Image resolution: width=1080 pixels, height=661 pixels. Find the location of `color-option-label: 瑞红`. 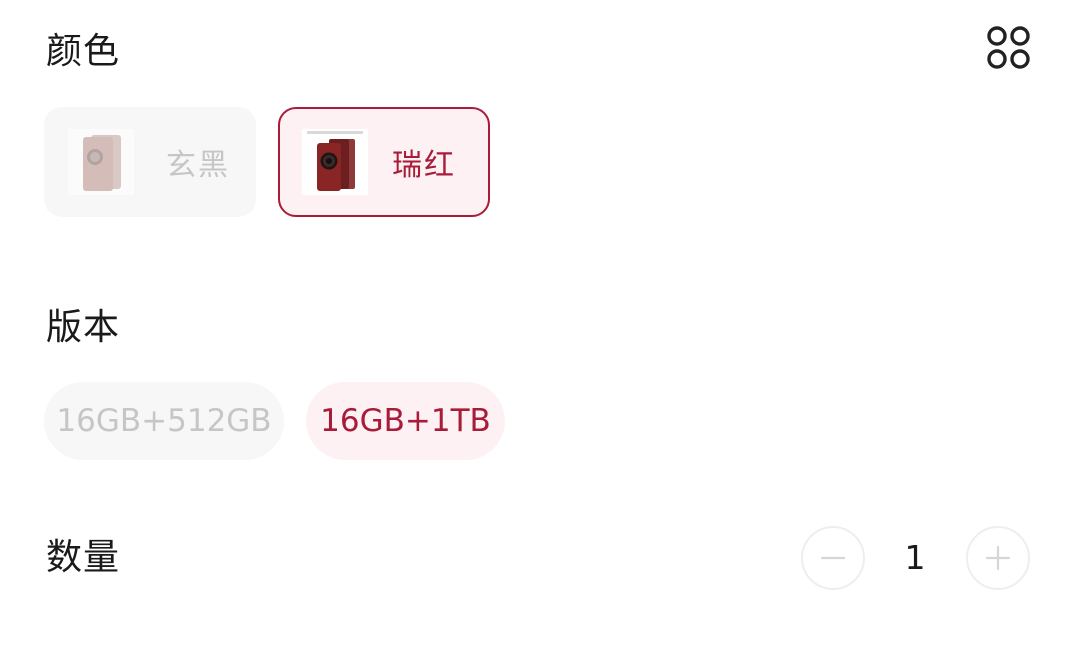

color-option-label: 瑞红 is located at coordinates (424, 165).